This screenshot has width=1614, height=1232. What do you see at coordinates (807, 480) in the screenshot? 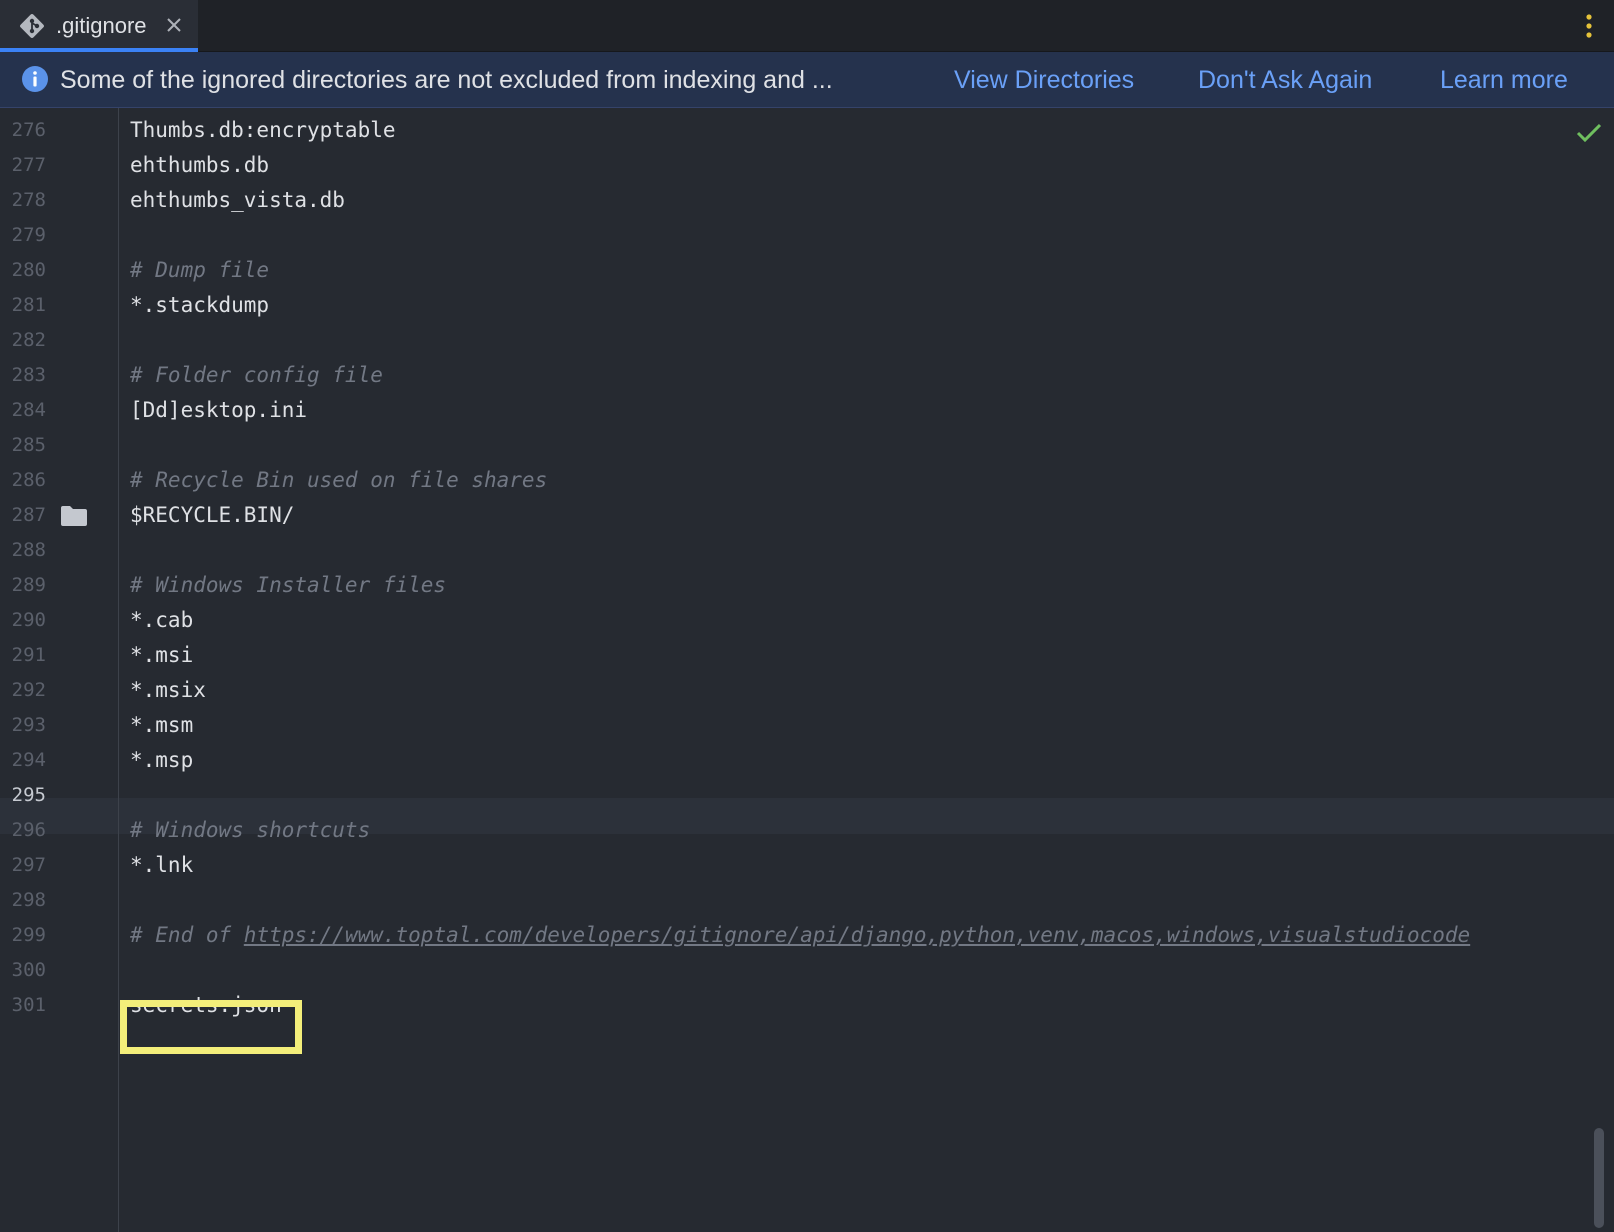
I see `code-line: 286 # Recycle Bin used on file shares` at bounding box center [807, 480].